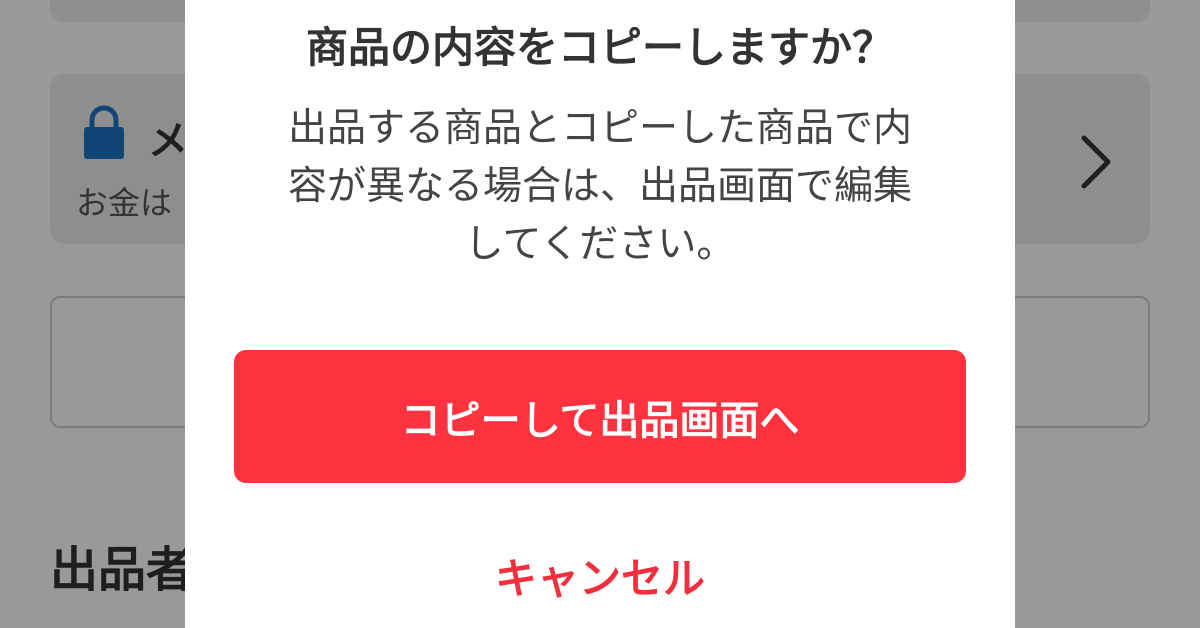 This screenshot has height=628, width=1200. I want to click on dialog-title: 商品の内容をコピーしますか？, so click(599, 47).